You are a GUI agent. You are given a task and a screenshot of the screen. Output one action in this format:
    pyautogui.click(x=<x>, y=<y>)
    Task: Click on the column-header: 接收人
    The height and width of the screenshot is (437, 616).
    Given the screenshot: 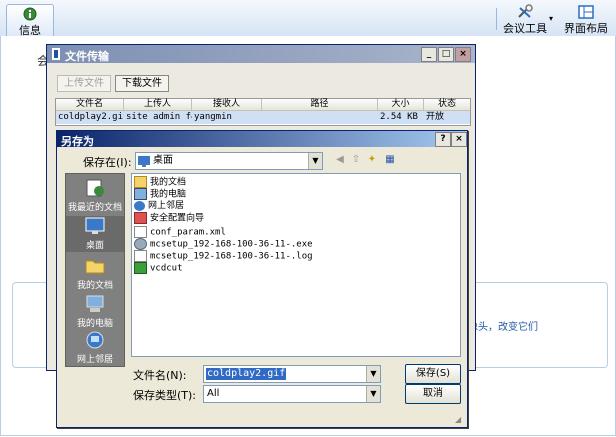 What is the action you would take?
    pyautogui.click(x=227, y=105)
    